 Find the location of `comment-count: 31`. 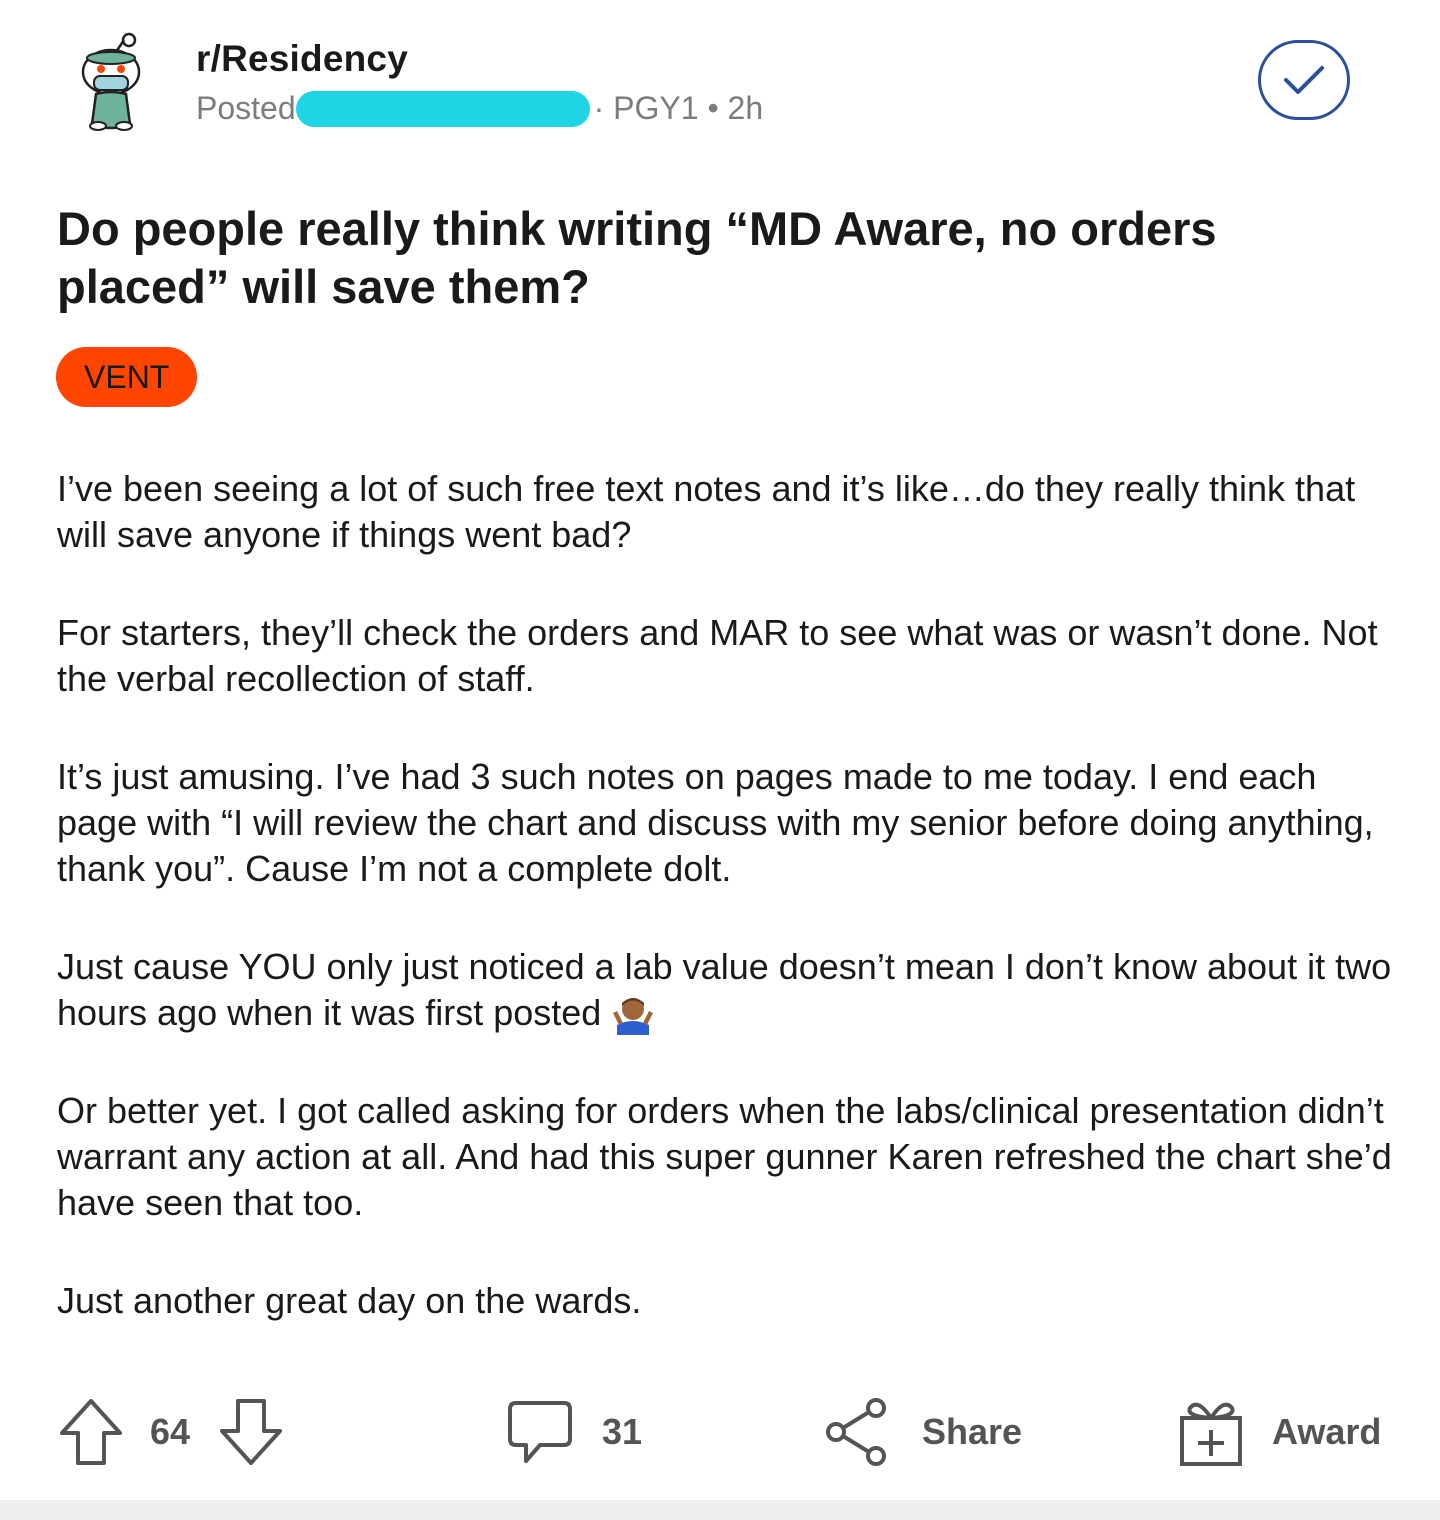

comment-count: 31 is located at coordinates (622, 1431).